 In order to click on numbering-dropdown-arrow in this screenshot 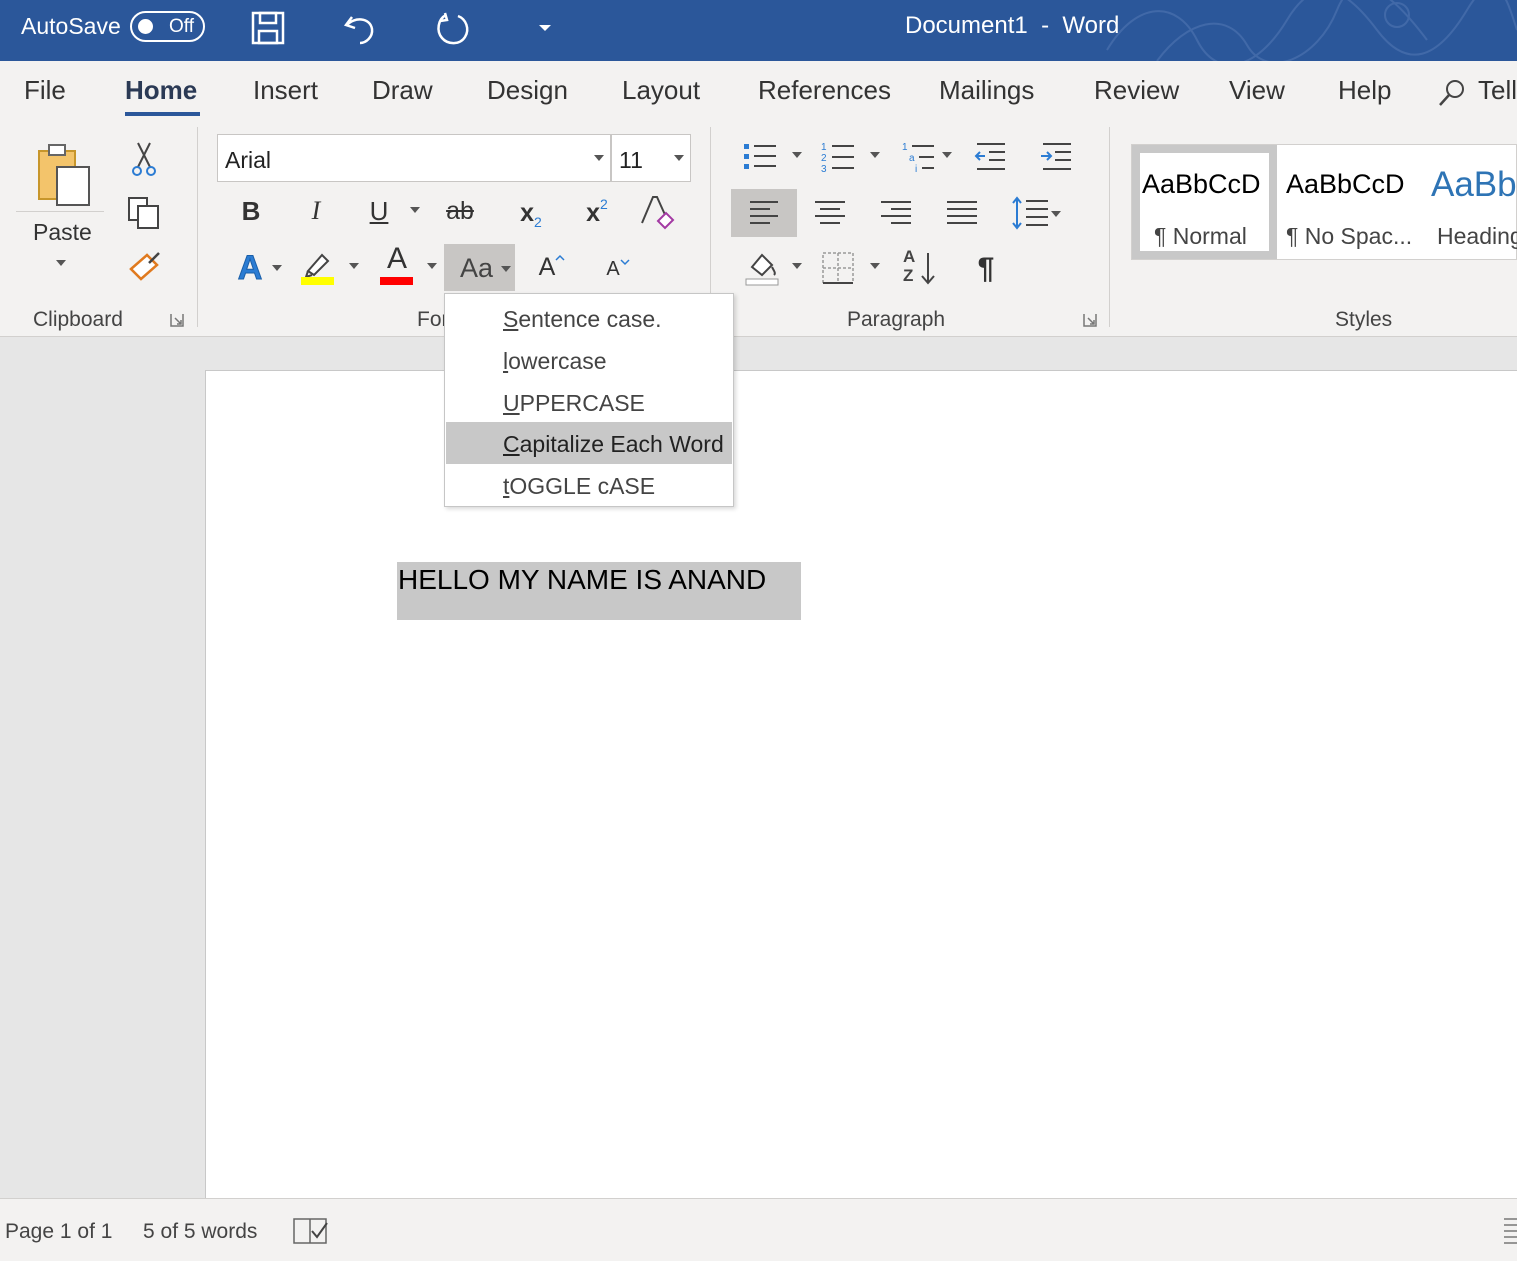, I will do `click(875, 155)`.